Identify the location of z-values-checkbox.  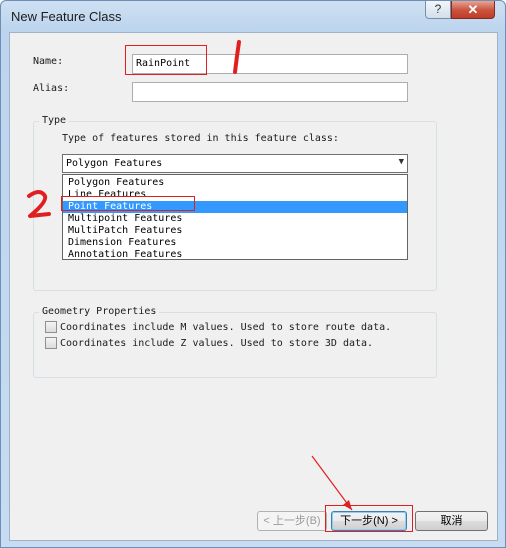
(51, 343).